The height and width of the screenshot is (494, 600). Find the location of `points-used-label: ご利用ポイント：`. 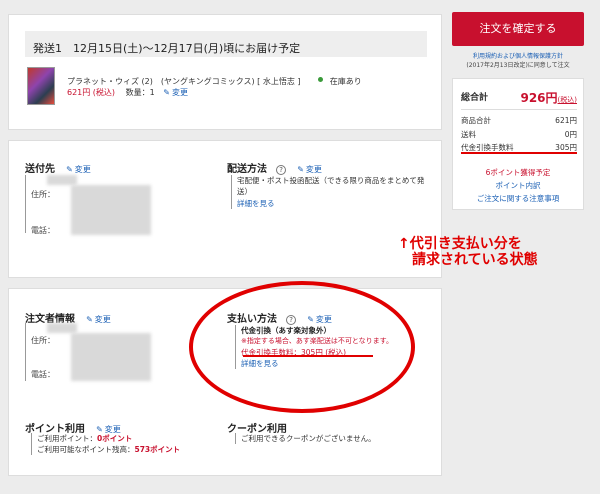

points-used-label: ご利用ポイント： is located at coordinates (67, 438).